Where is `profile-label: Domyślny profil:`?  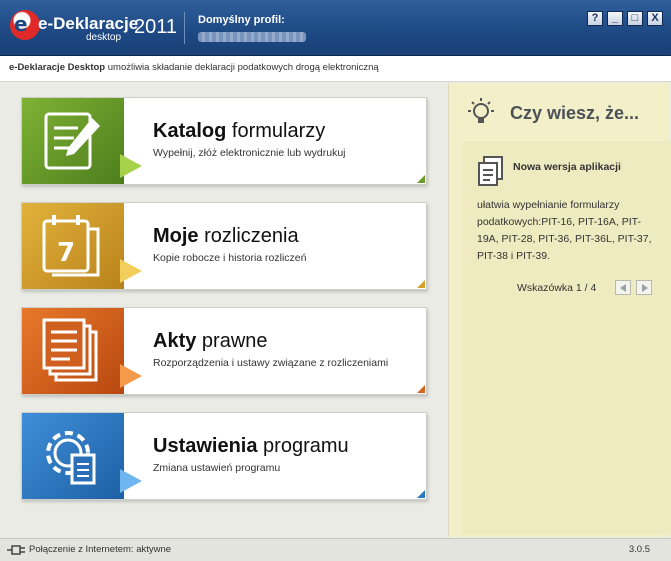 profile-label: Domyślny profil: is located at coordinates (241, 20).